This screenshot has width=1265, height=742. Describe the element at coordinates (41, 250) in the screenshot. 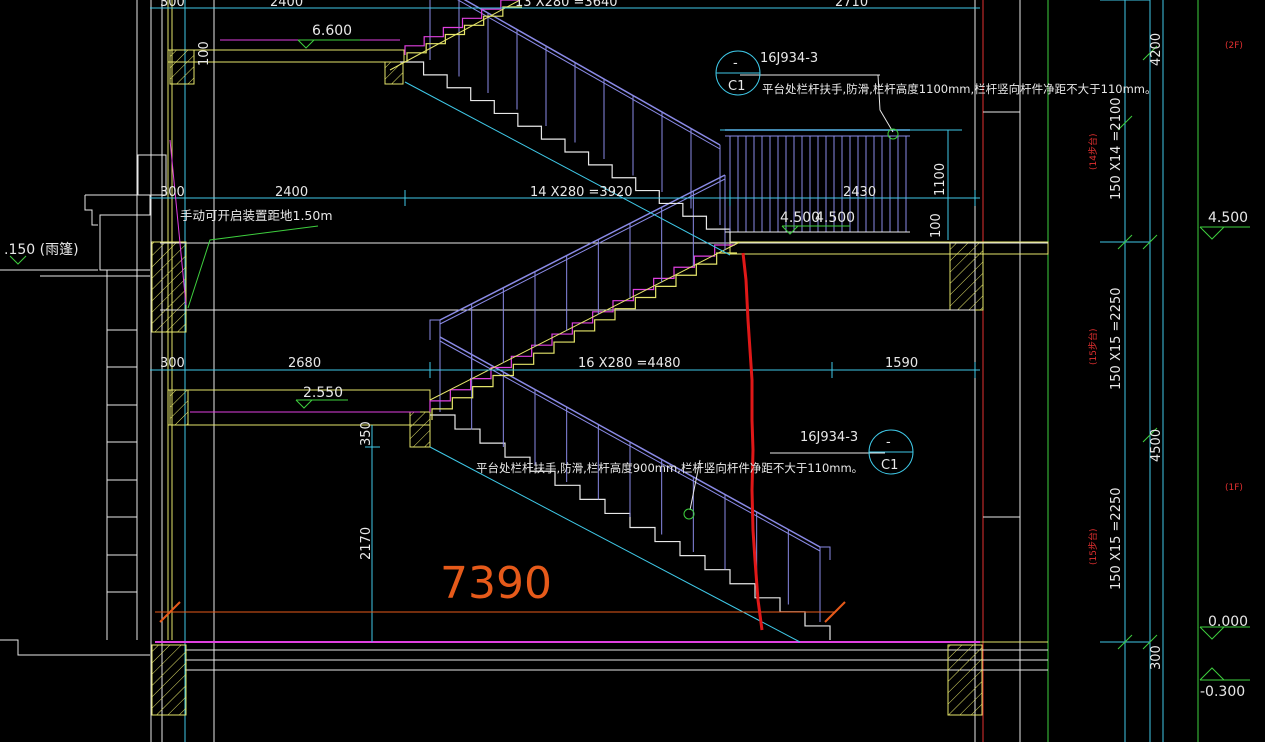

I see `elev-canopy: .150 (雨篷)` at that location.